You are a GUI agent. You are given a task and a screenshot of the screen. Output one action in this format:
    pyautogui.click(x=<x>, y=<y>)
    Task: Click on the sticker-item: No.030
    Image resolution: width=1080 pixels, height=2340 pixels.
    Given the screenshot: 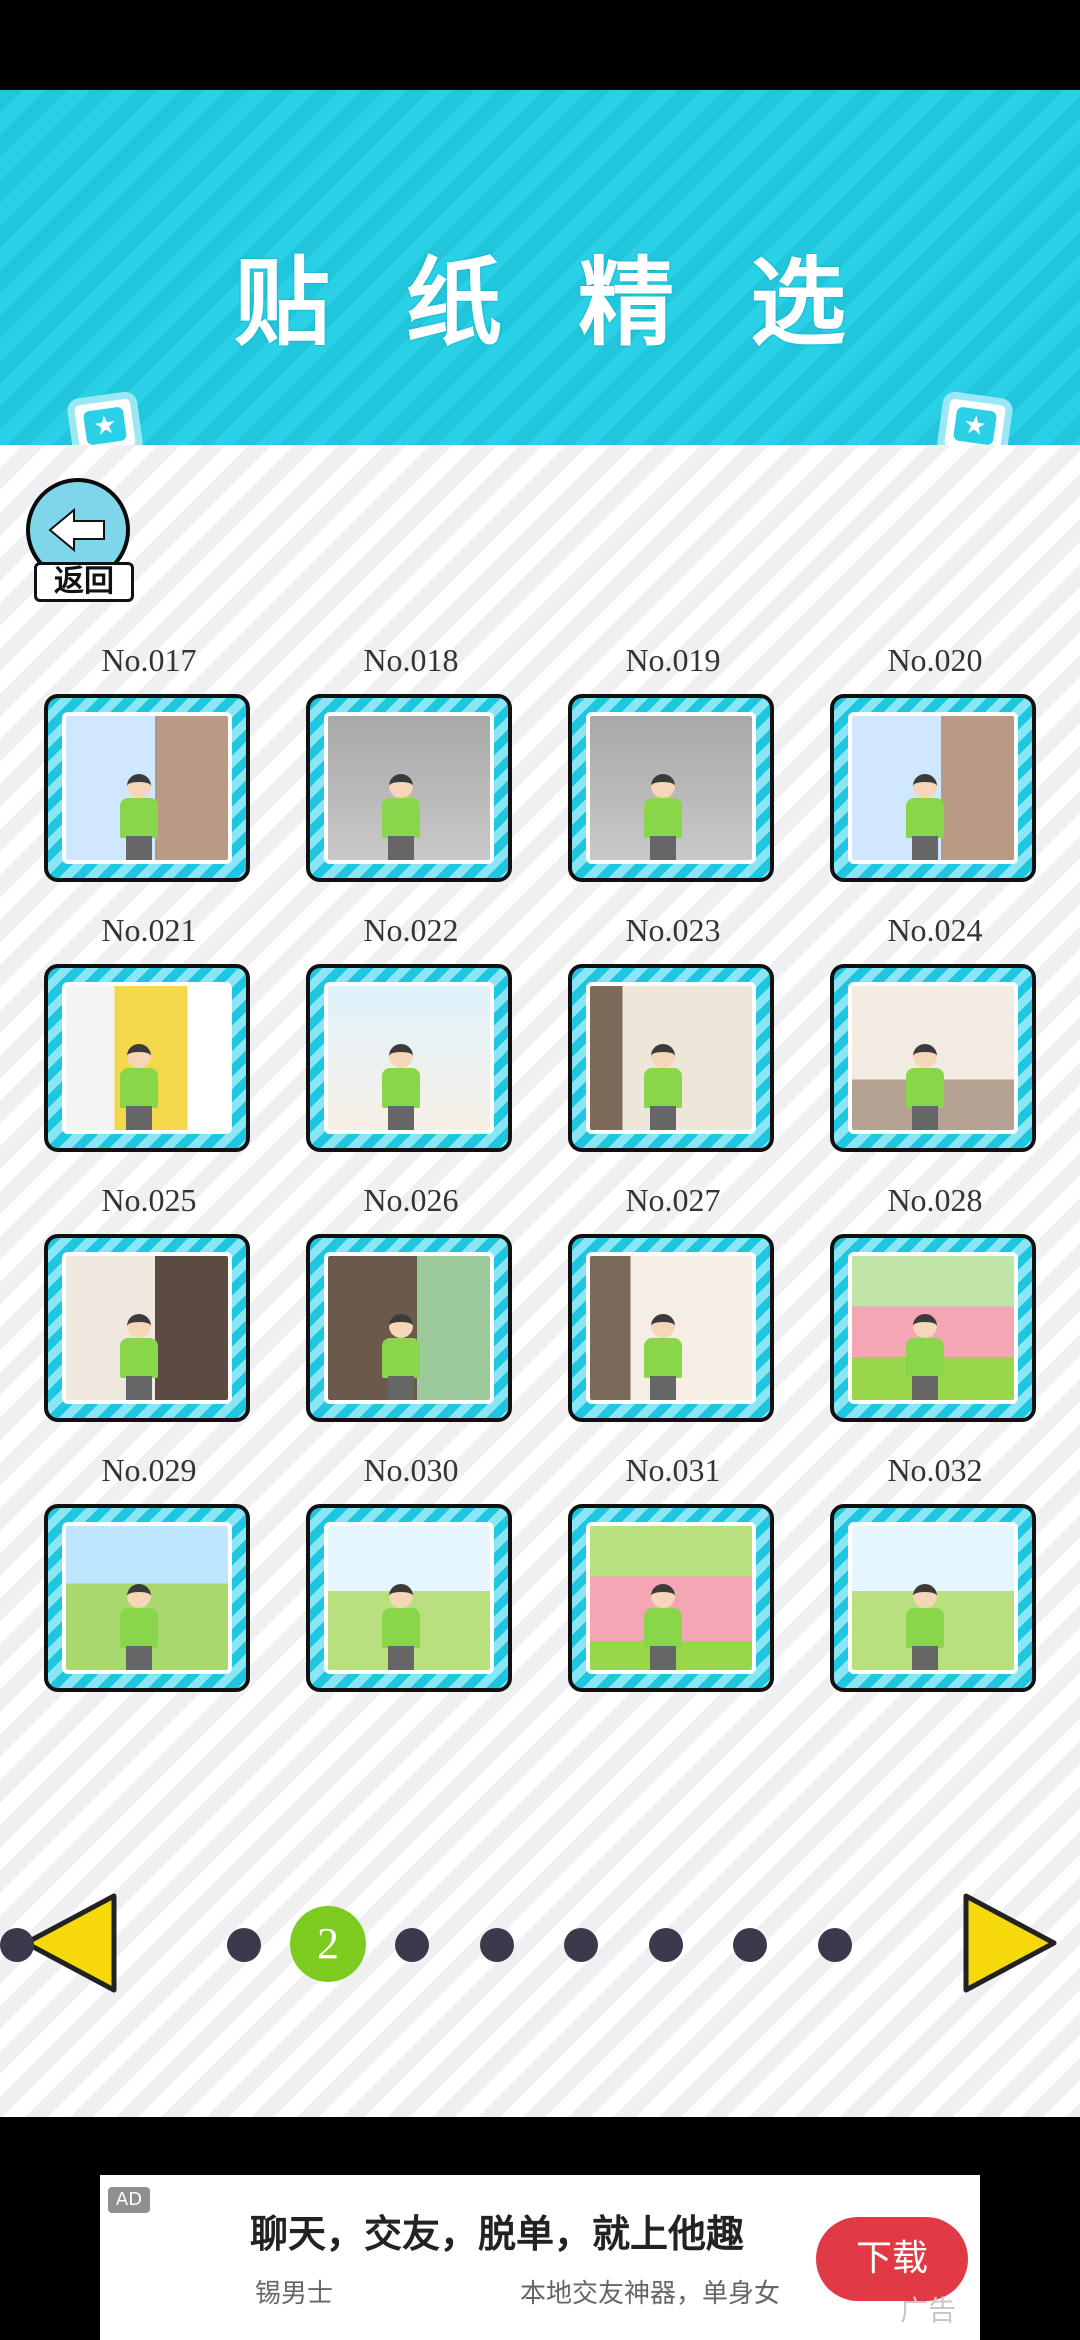 What is the action you would take?
    pyautogui.click(x=411, y=1571)
    